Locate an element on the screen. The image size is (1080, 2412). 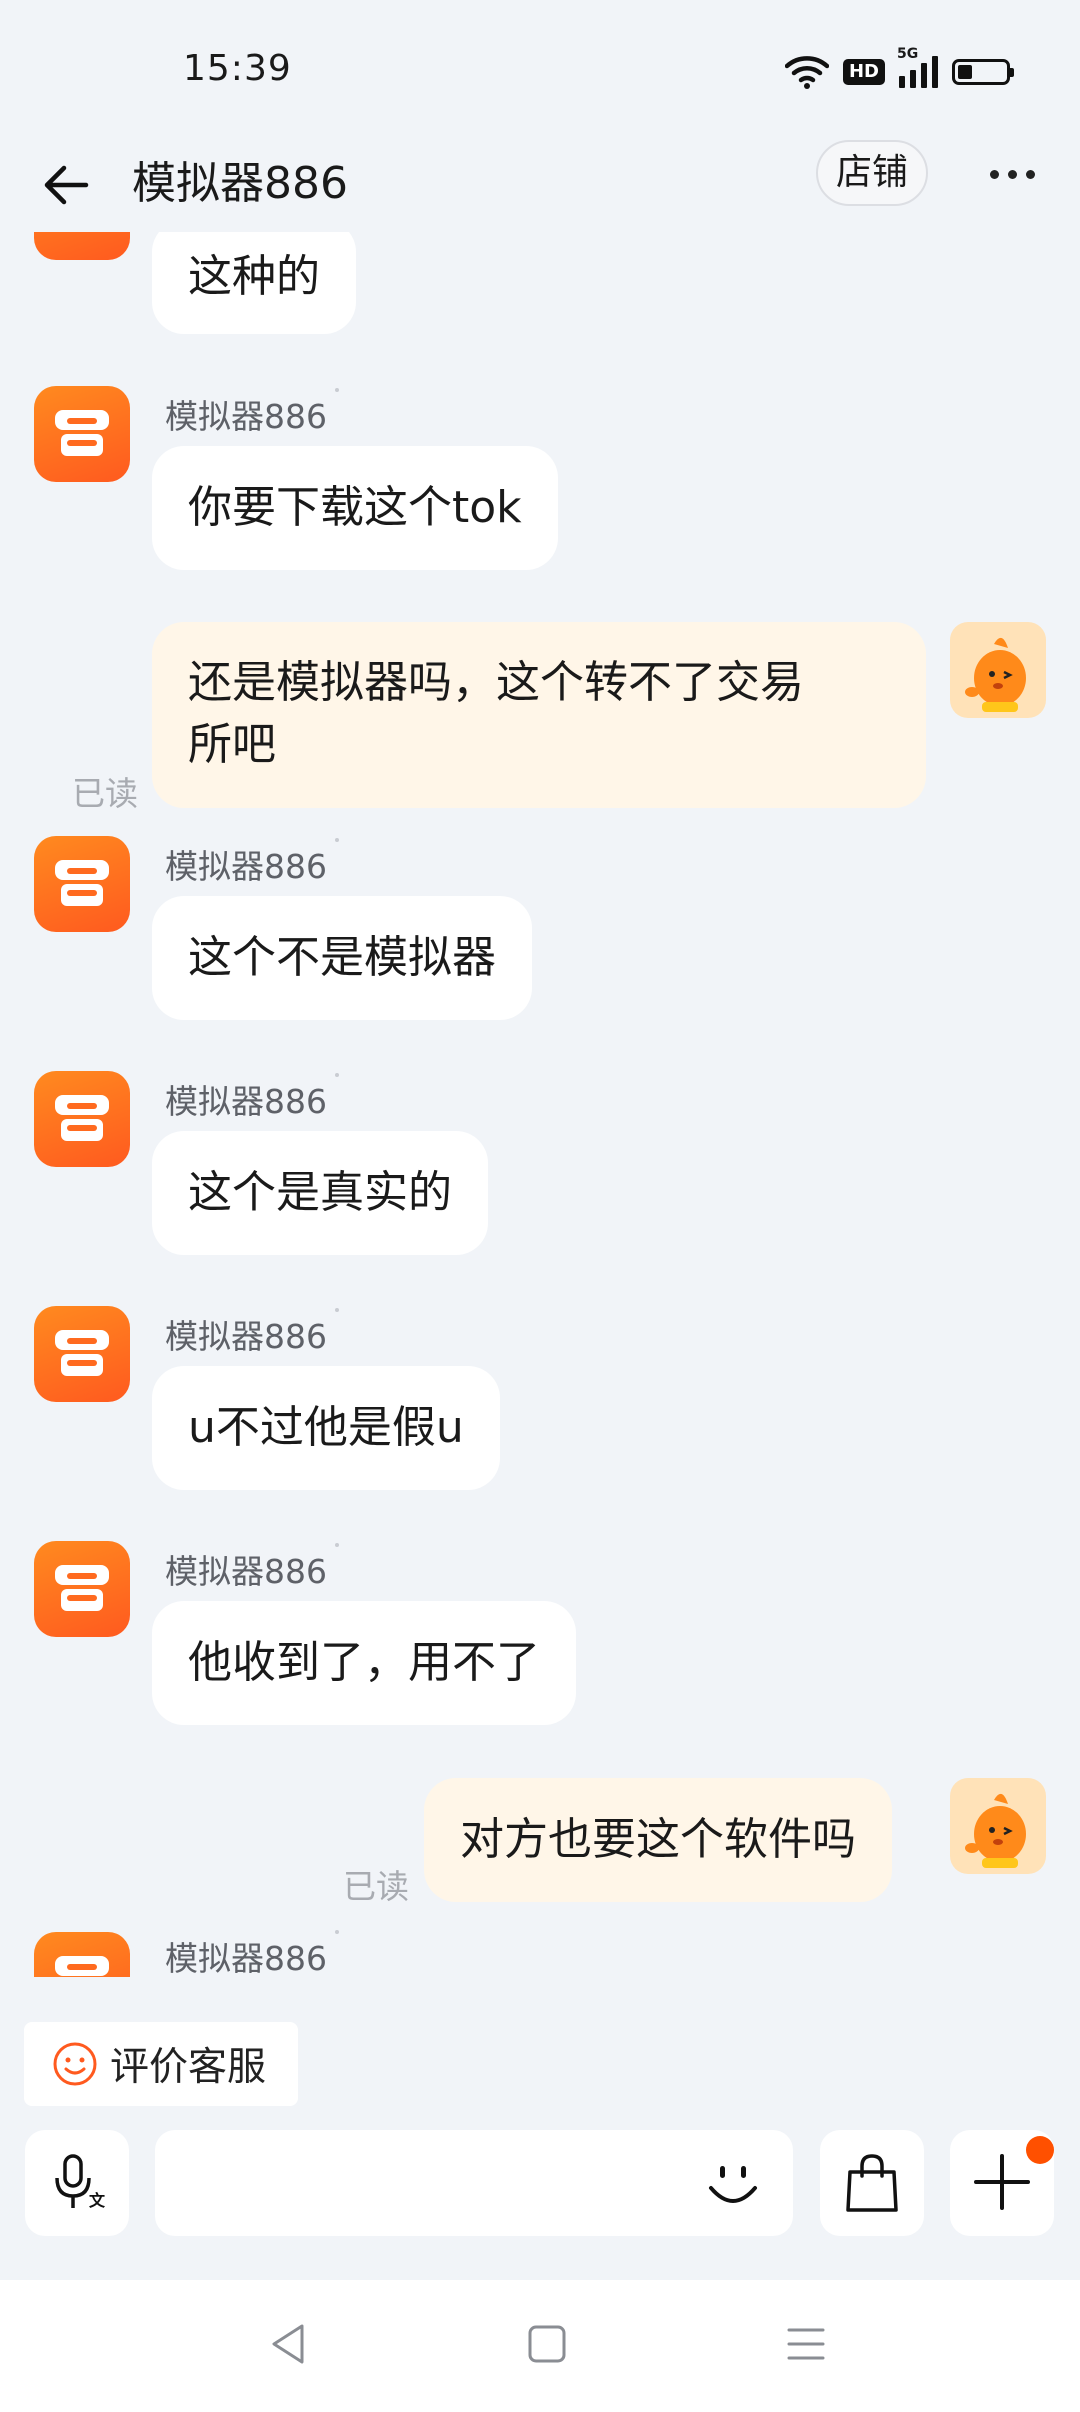
message-bubble-outgoing: 还是模拟器吗，这个转不了交易 所吧 is located at coordinates (539, 715).